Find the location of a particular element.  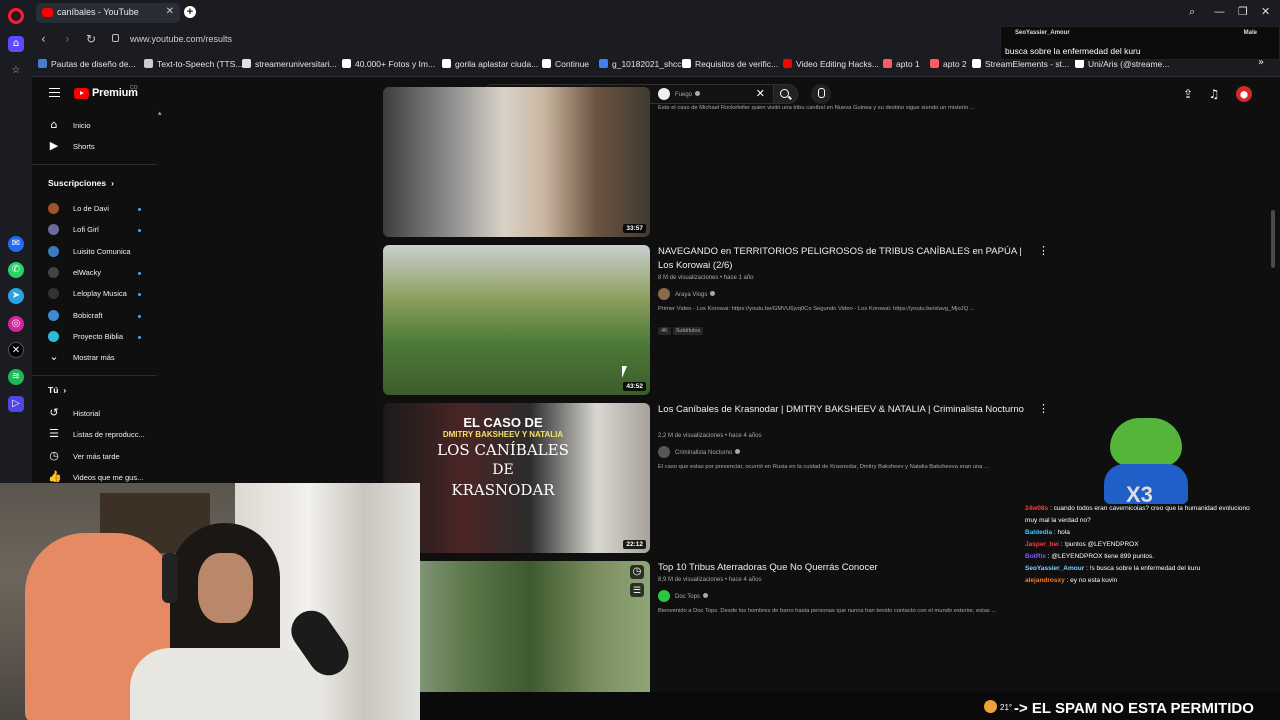

spotify-icon: ≋ is located at coordinates (16, 377).